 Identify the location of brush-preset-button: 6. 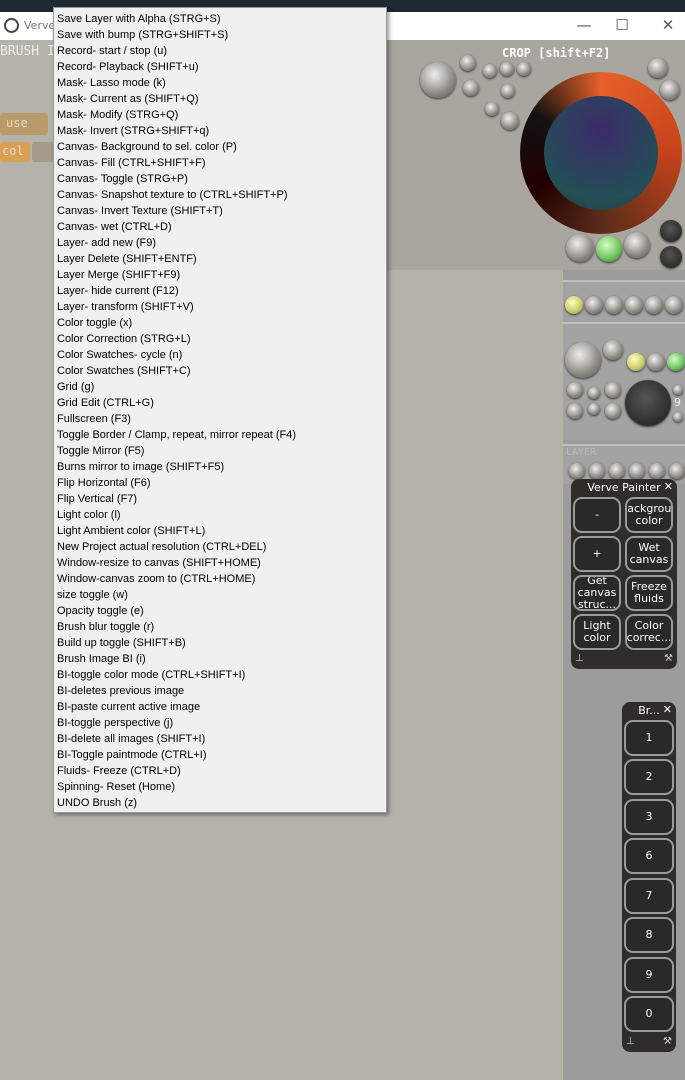
(649, 856).